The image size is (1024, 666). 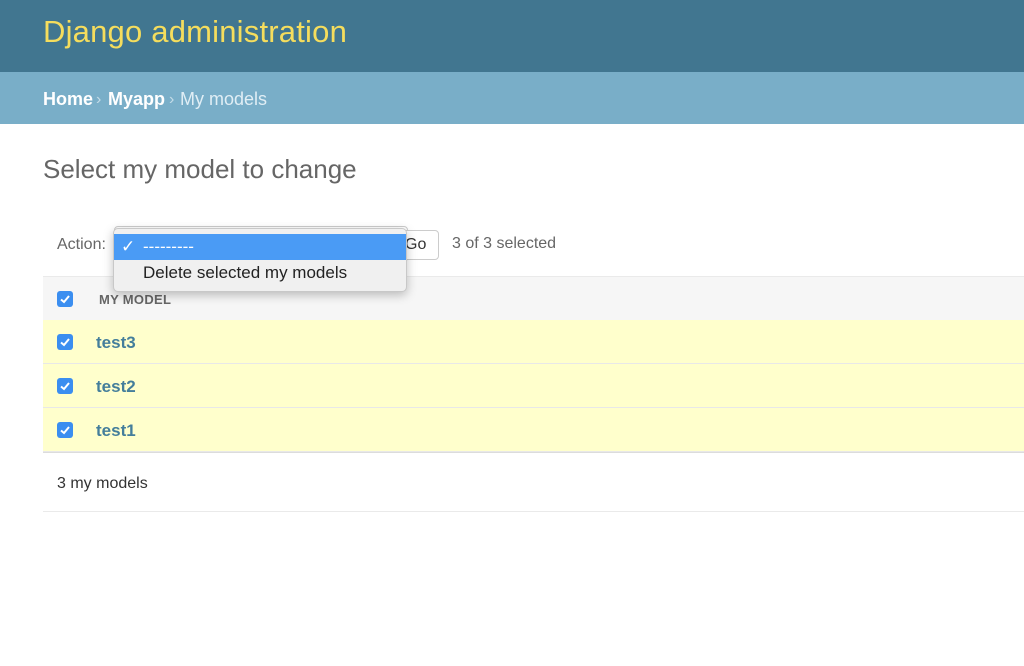 What do you see at coordinates (168, 246) in the screenshot?
I see `action-option-label: ---------` at bounding box center [168, 246].